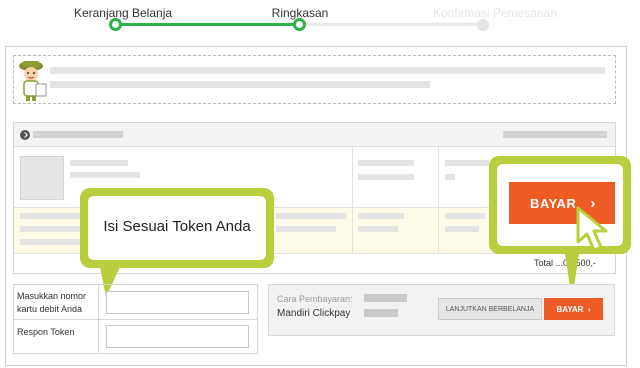 This screenshot has height=368, width=640. I want to click on step-cart-label: Keranjang Belanja, so click(123, 13).